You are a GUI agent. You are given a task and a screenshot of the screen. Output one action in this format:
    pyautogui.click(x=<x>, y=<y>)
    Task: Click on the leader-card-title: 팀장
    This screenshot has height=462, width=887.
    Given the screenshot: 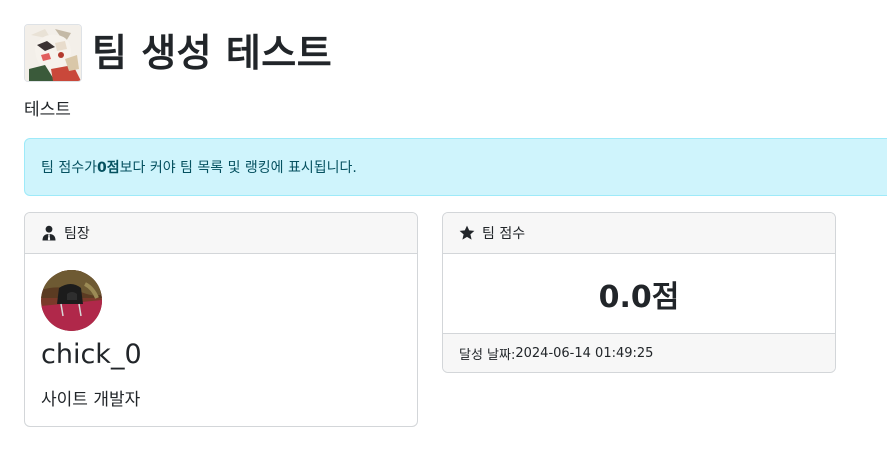 What is the action you would take?
    pyautogui.click(x=77, y=234)
    